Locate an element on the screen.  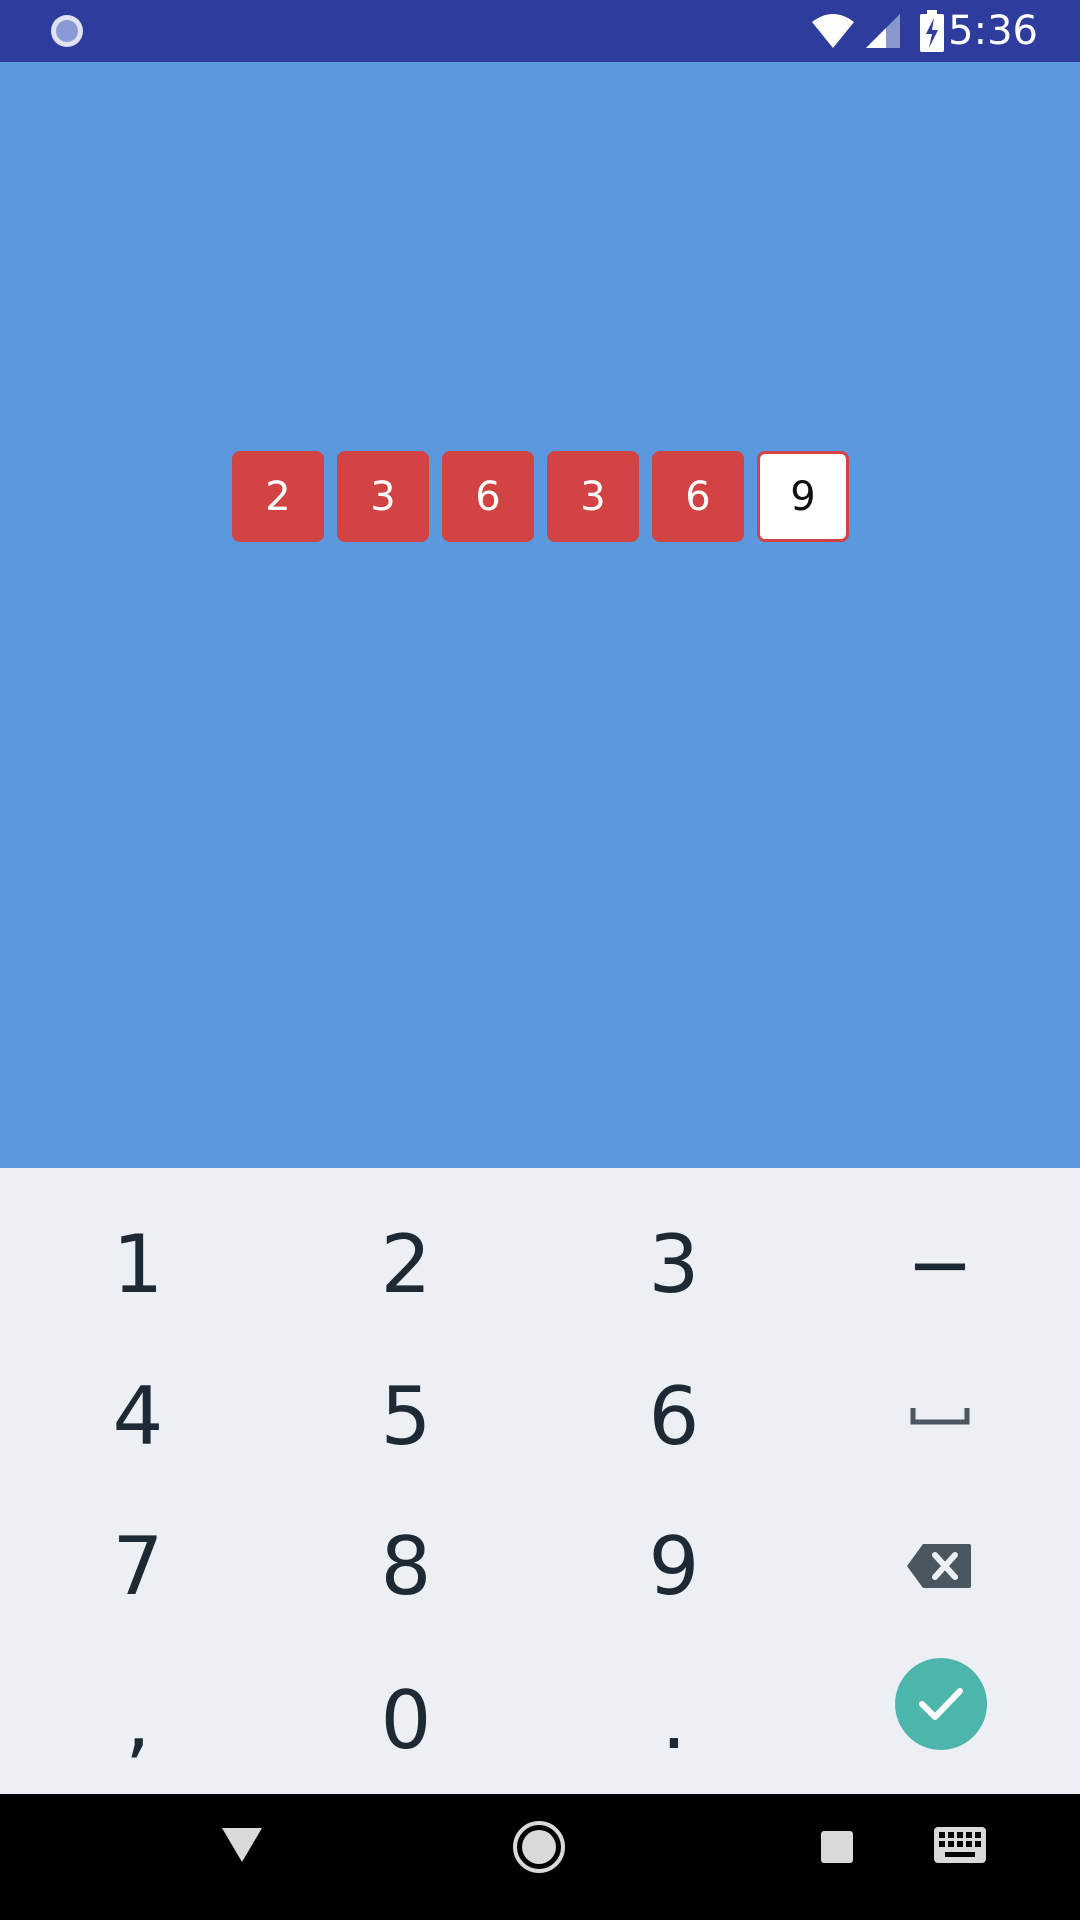
key-1: 1 is located at coordinates (138, 1264).